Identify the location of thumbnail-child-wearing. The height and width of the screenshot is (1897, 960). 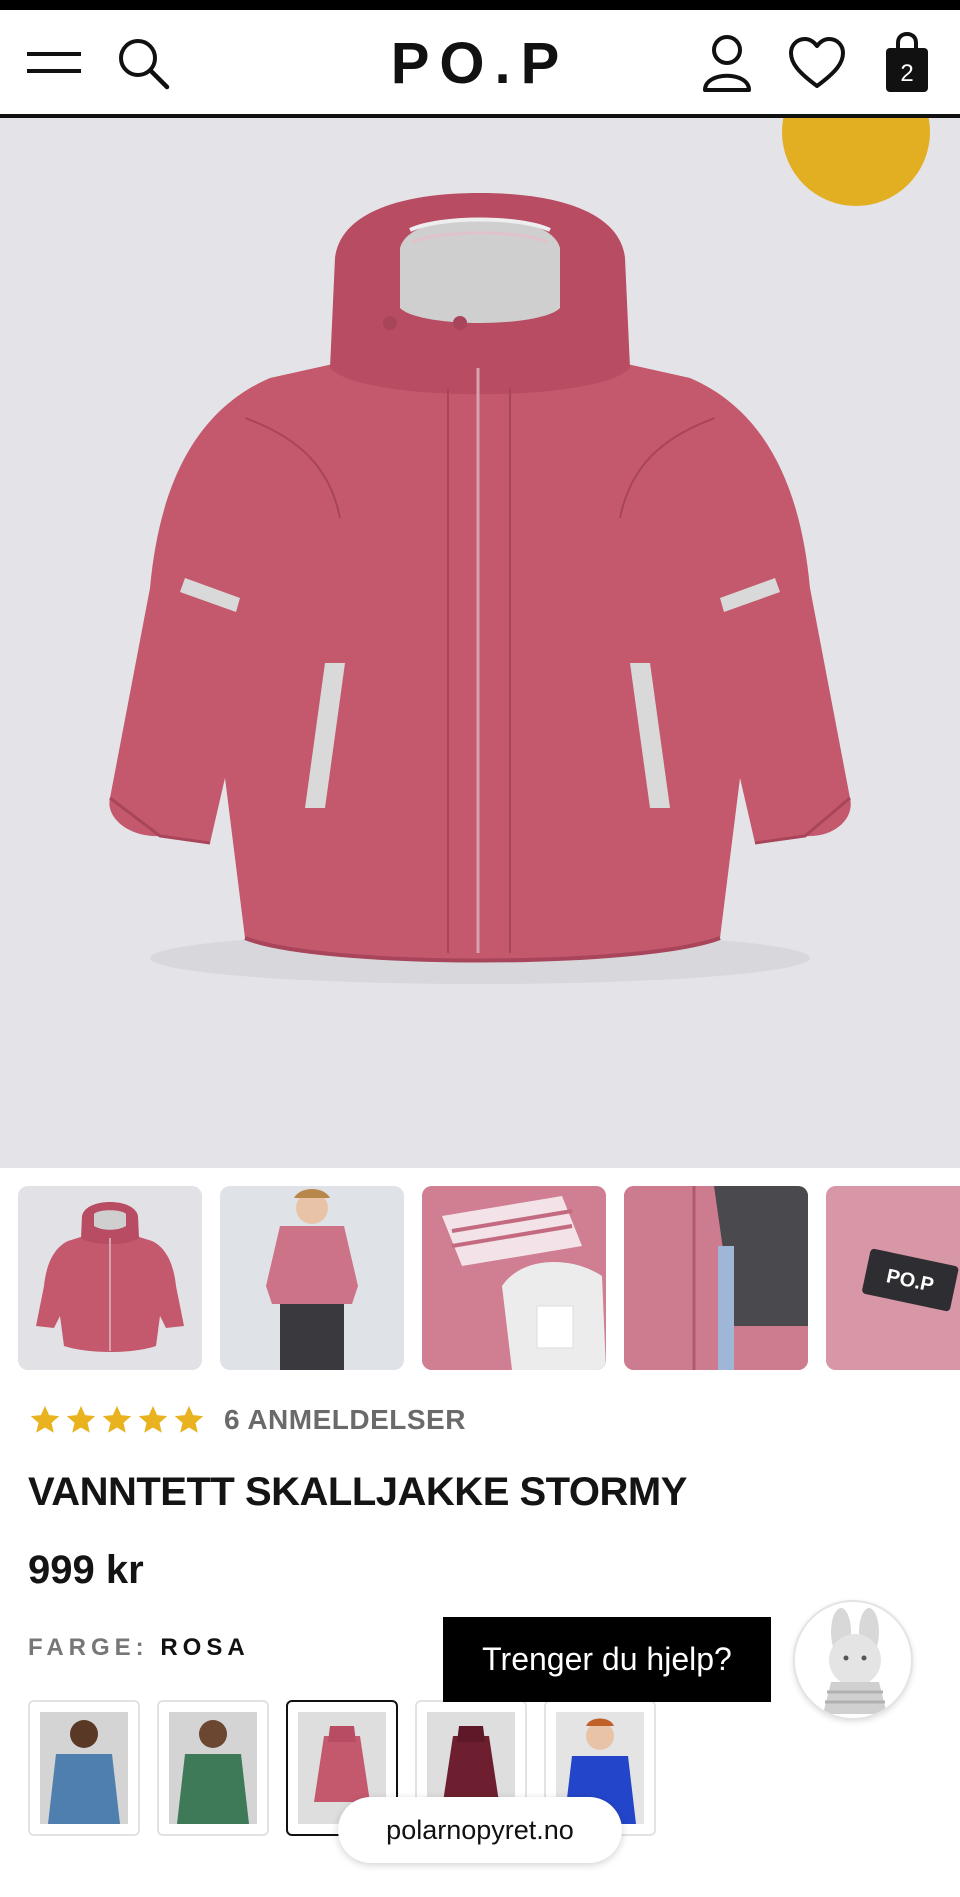
(312, 1278).